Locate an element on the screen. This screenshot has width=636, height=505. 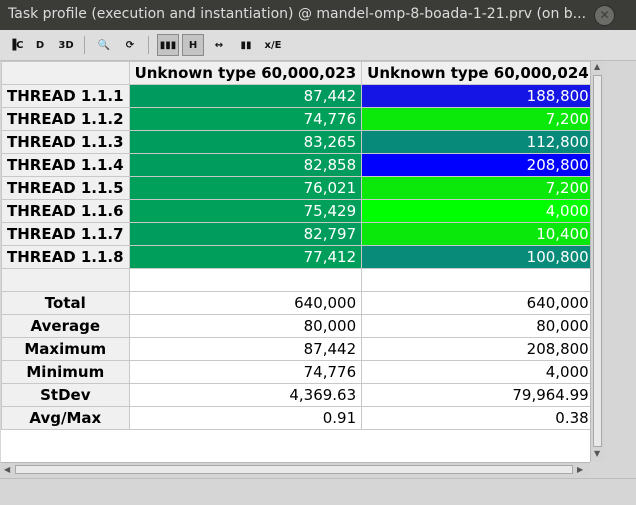
value-cell: 188,800 is located at coordinates (475, 96).